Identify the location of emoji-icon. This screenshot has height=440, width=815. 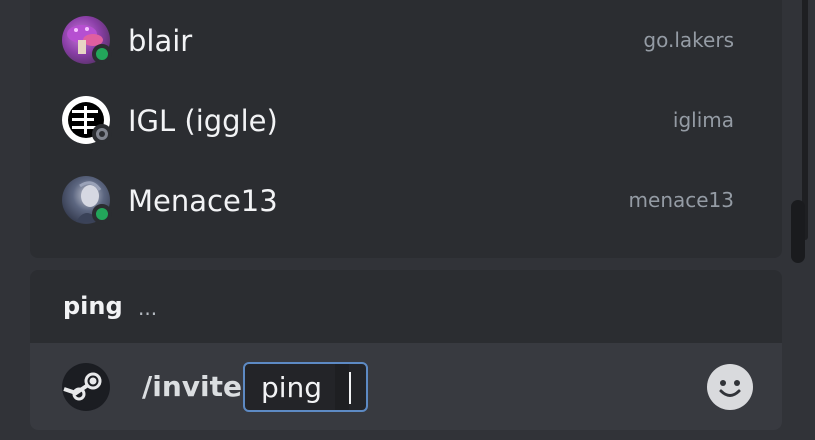
(730, 387).